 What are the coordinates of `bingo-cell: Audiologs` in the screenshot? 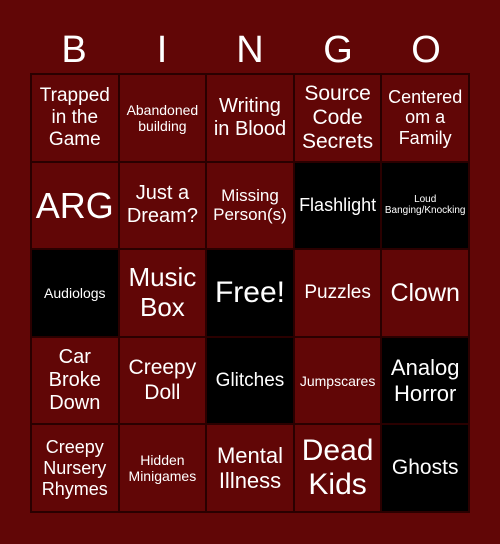 It's located at (75, 293).